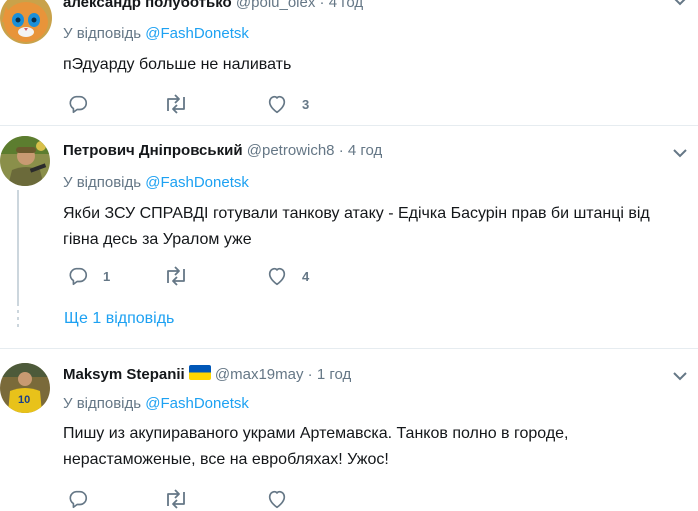 This screenshot has height=511, width=698. I want to click on like-button, so click(277, 499).